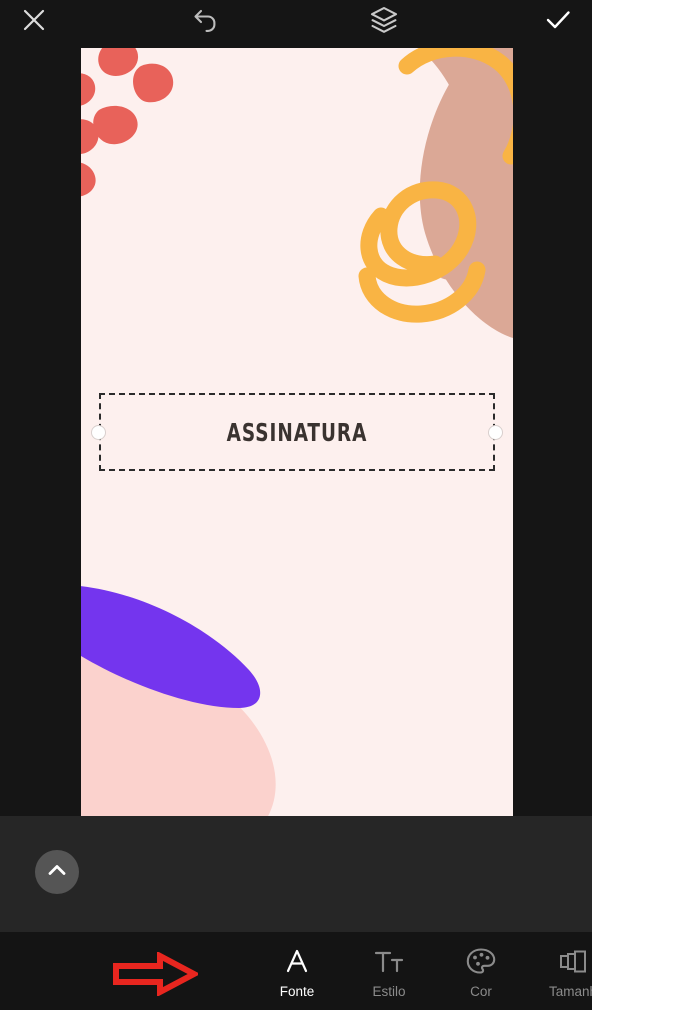 This screenshot has height=1024, width=700. I want to click on undo-button, so click(206, 20).